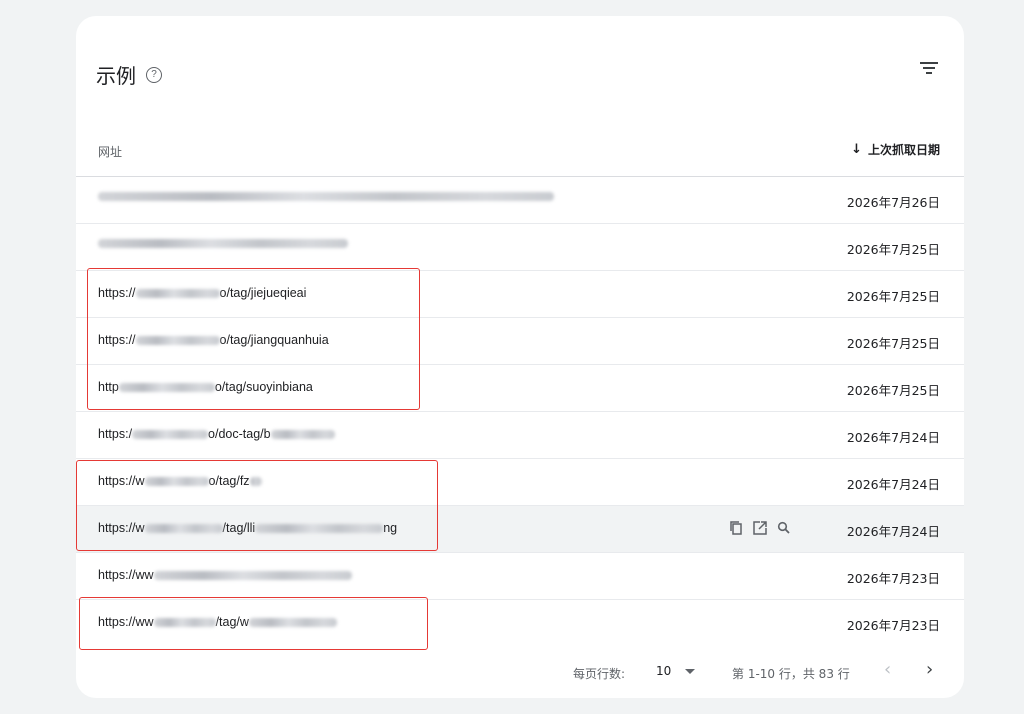 The width and height of the screenshot is (1024, 714). What do you see at coordinates (736, 528) in the screenshot?
I see `copy-icon` at bounding box center [736, 528].